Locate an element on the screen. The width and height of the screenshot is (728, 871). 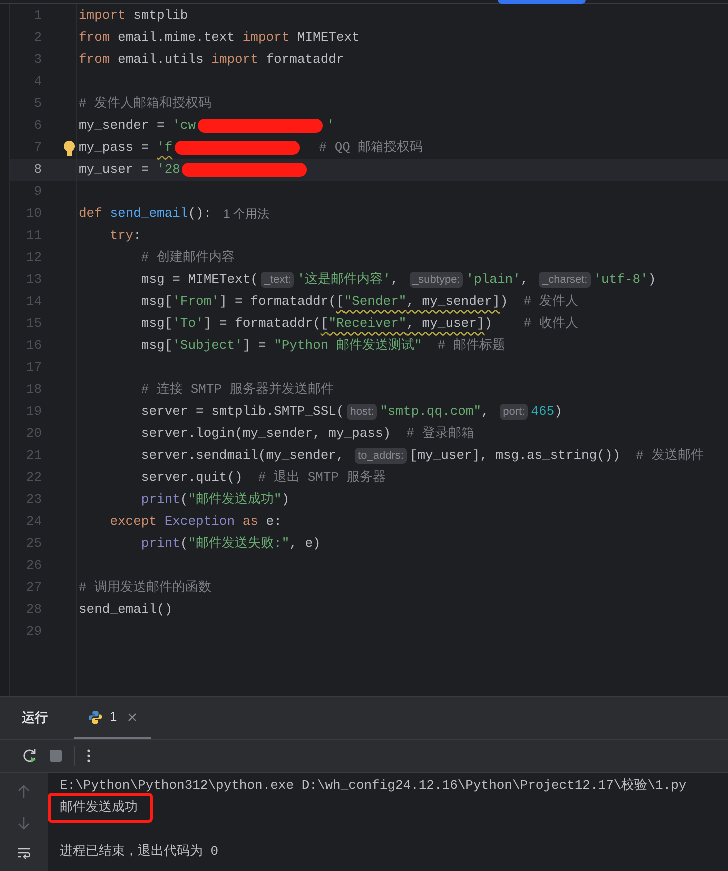
code-token: 'From' is located at coordinates (196, 302).